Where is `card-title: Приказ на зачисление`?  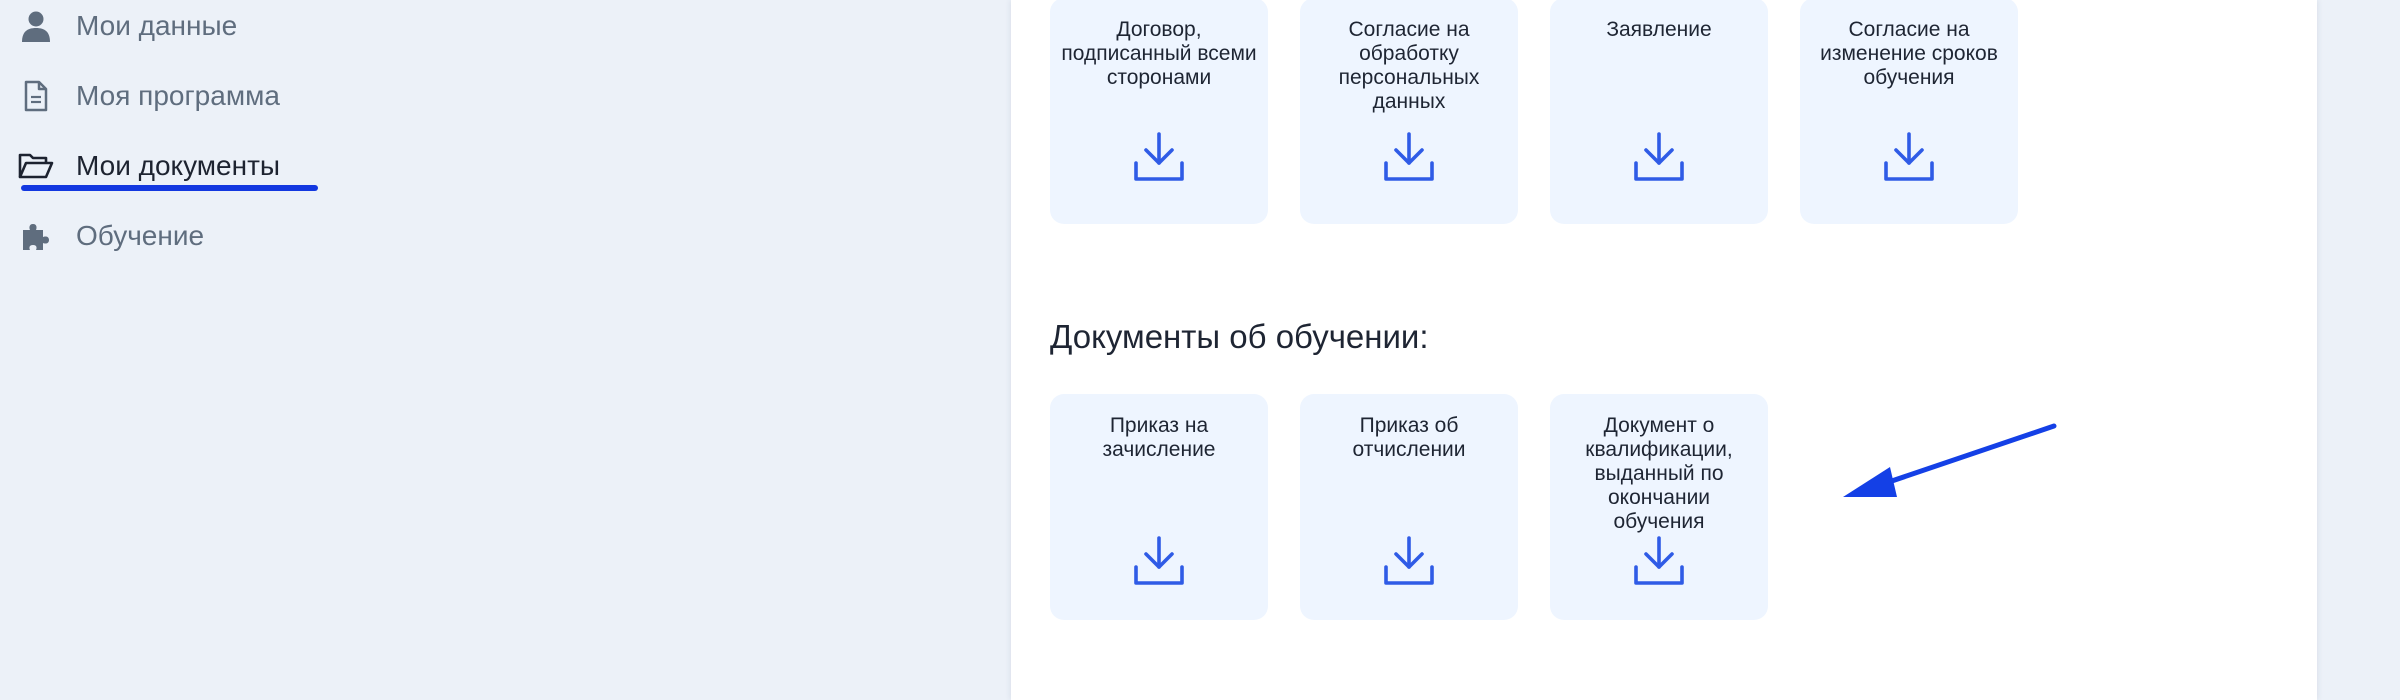
card-title: Приказ на зачисление is located at coordinates (1159, 437).